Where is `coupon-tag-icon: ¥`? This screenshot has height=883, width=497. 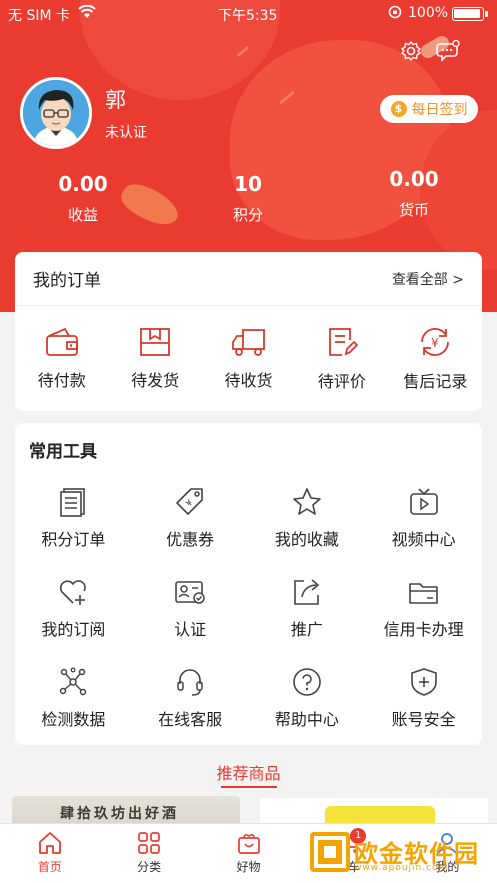
coupon-tag-icon: ¥ is located at coordinates (189, 501).